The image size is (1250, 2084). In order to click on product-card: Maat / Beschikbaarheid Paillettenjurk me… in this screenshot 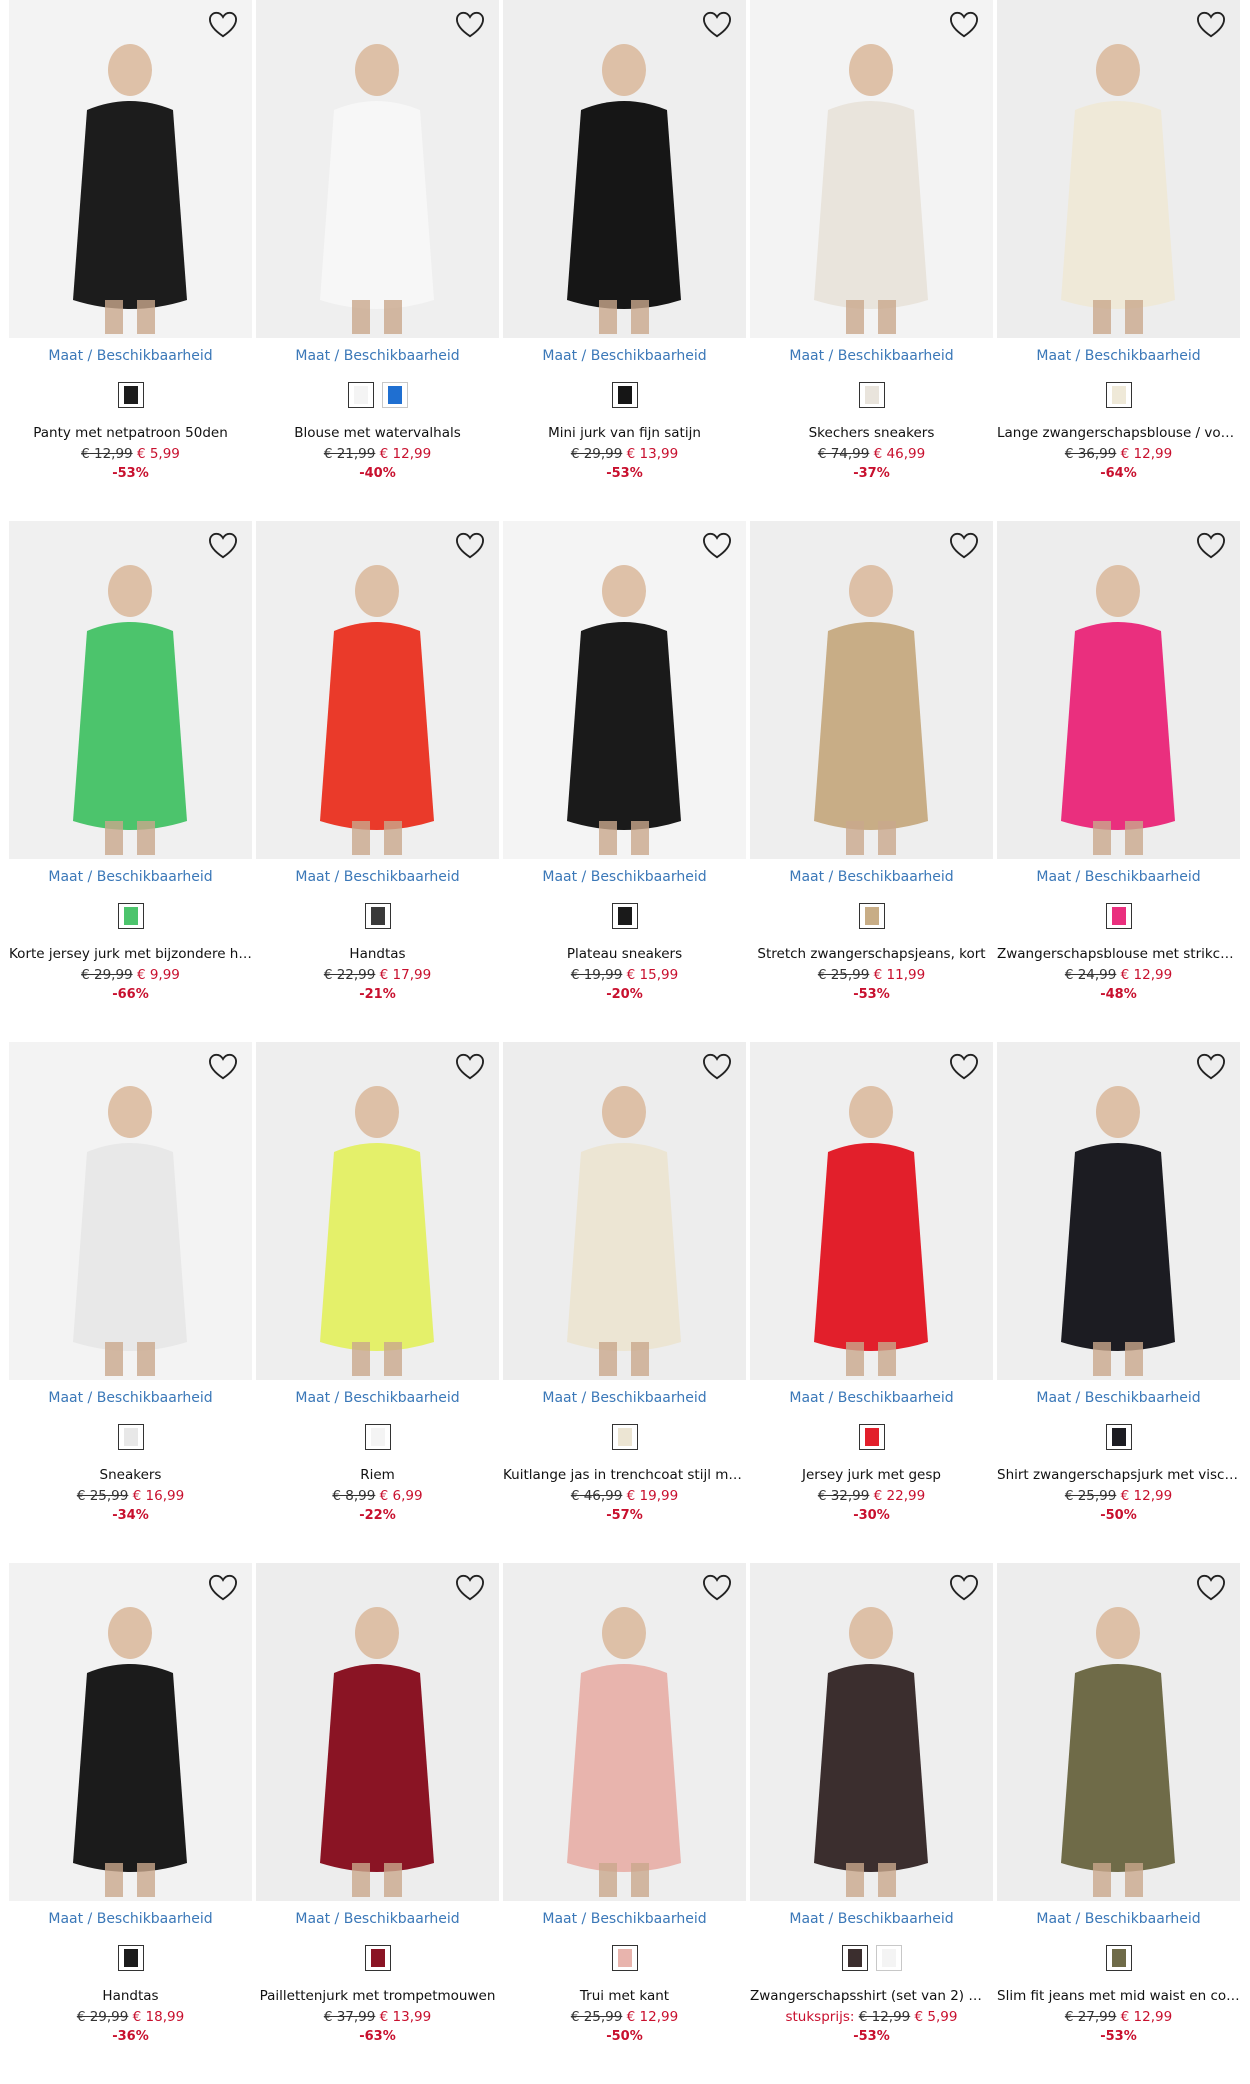, I will do `click(377, 1823)`.